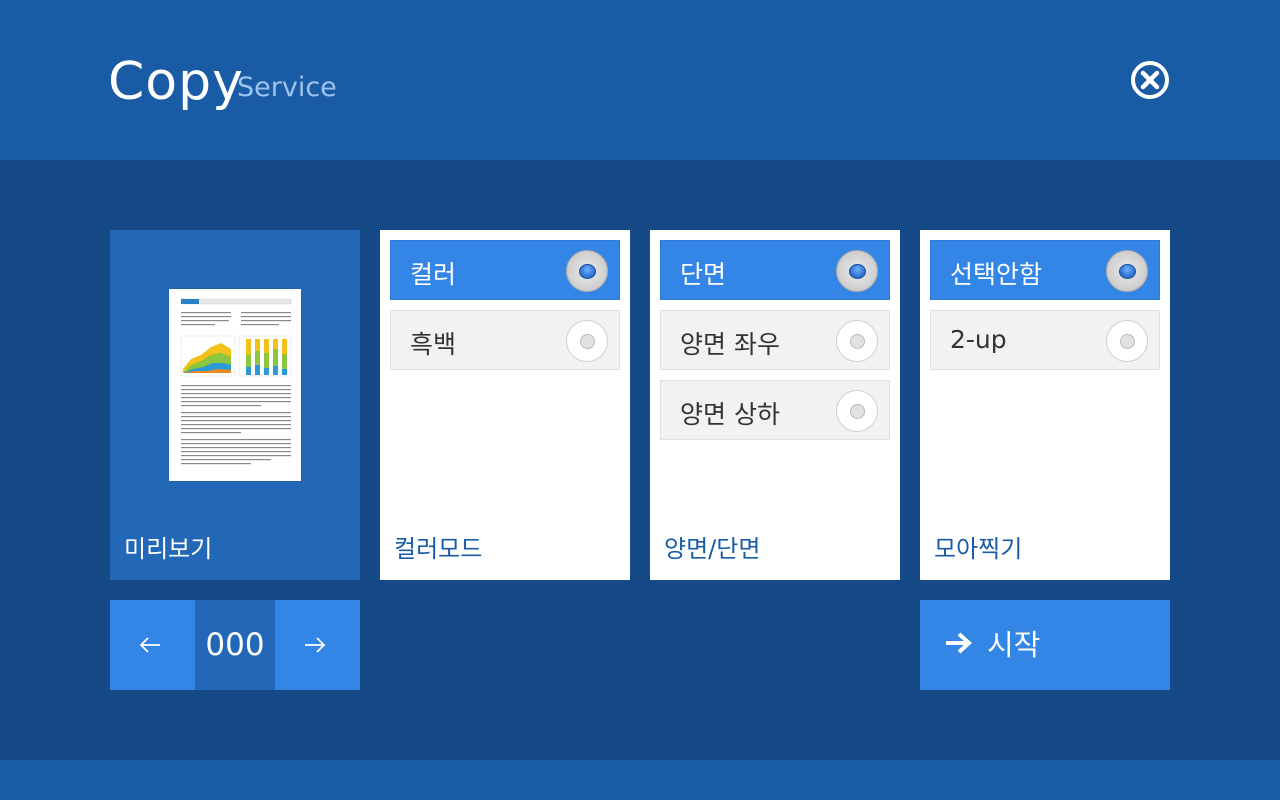 The height and width of the screenshot is (800, 1280). Describe the element at coordinates (236, 381) in the screenshot. I see `document-thumbnail-image` at that location.